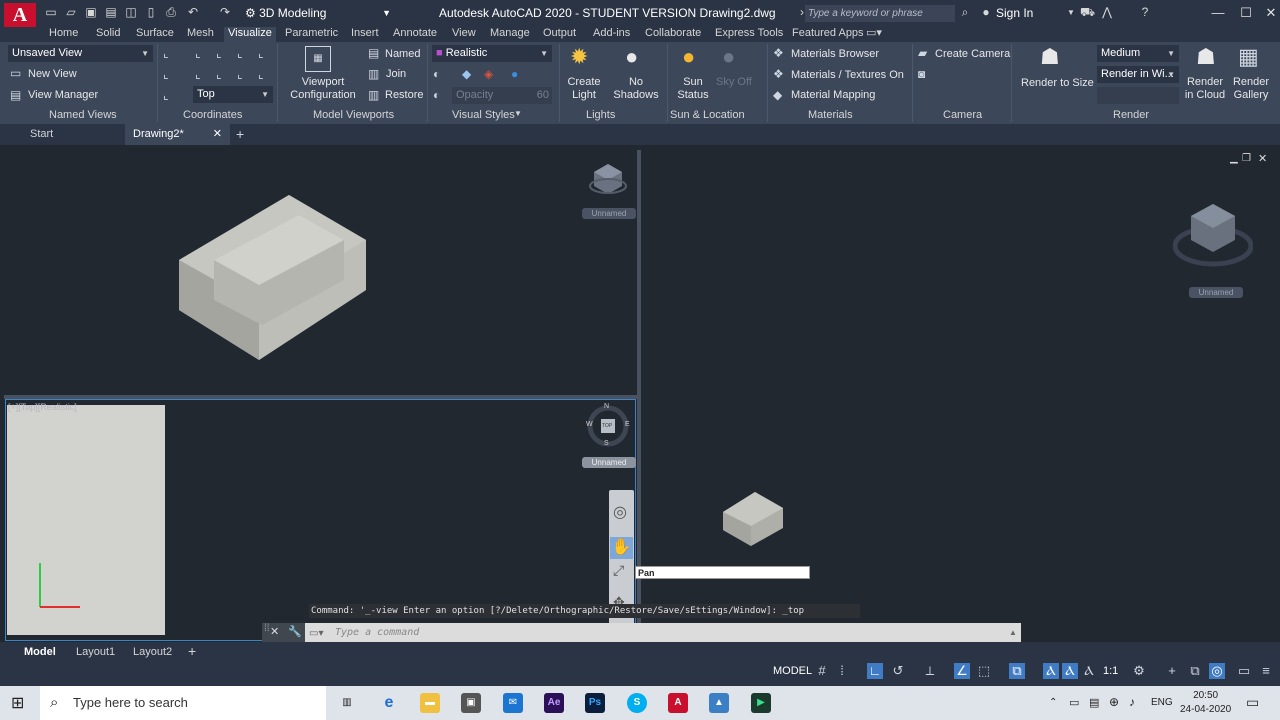 The height and width of the screenshot is (720, 1280). Describe the element at coordinates (584, 89) in the screenshot. I see `create-light-button: Create Light` at that location.